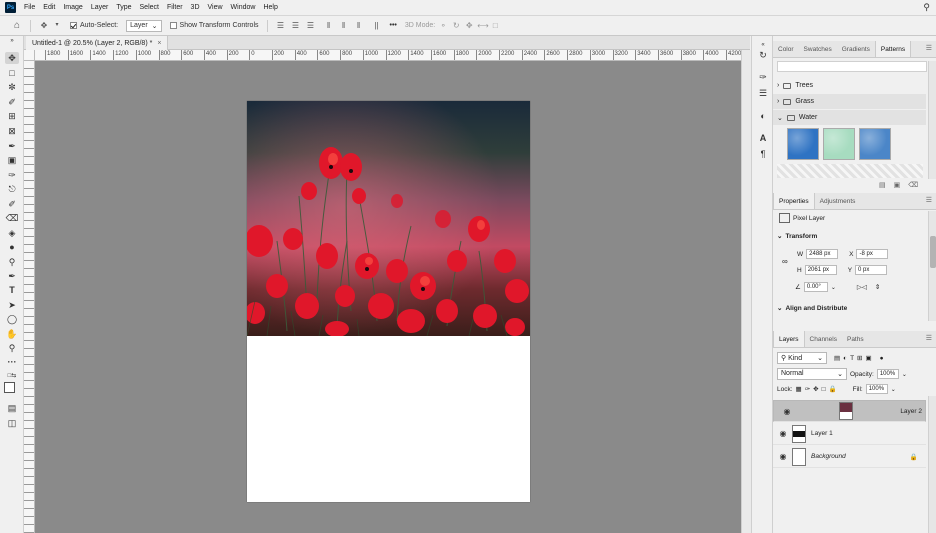 The image size is (936, 533). I want to click on document-tab: Untitled-1 @ 20.5% (Layer 2, RGB/8) * ×, so click(97, 43).